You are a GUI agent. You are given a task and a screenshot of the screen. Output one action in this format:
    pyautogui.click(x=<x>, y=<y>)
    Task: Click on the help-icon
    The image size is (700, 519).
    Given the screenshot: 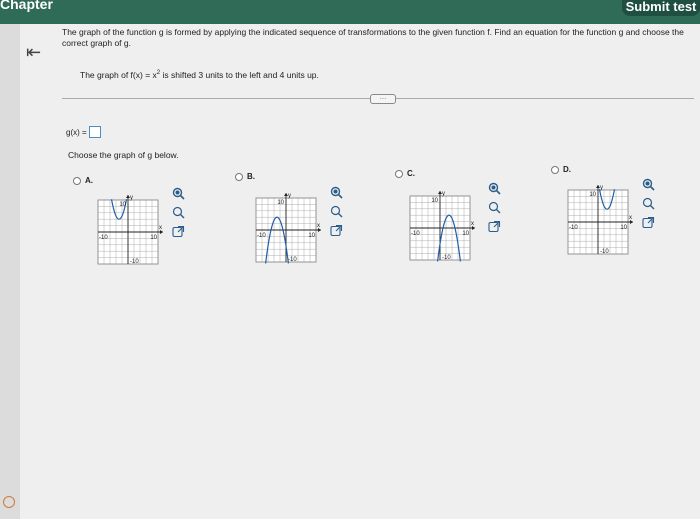 What is the action you would take?
    pyautogui.click(x=9, y=502)
    